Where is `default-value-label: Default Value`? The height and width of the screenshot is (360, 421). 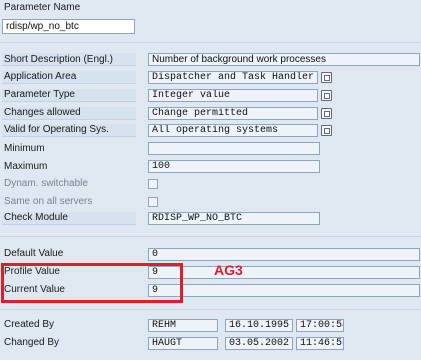 default-value-label: Default Value is located at coordinates (34, 253).